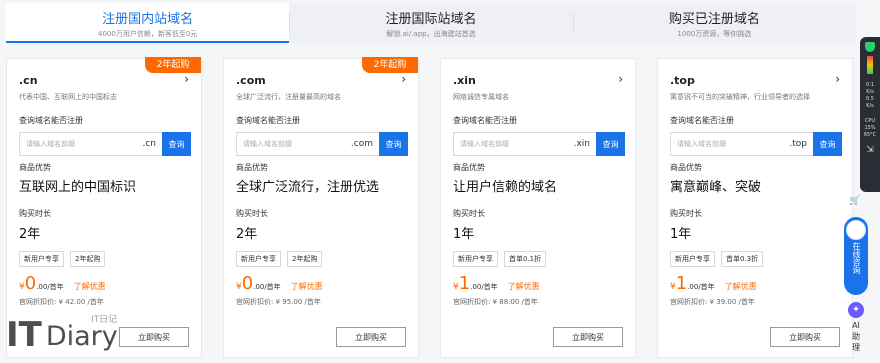  Describe the element at coordinates (61, 302) in the screenshot. I see `original-price: 官网折扣价: ¥ 42.00 /首年` at that location.